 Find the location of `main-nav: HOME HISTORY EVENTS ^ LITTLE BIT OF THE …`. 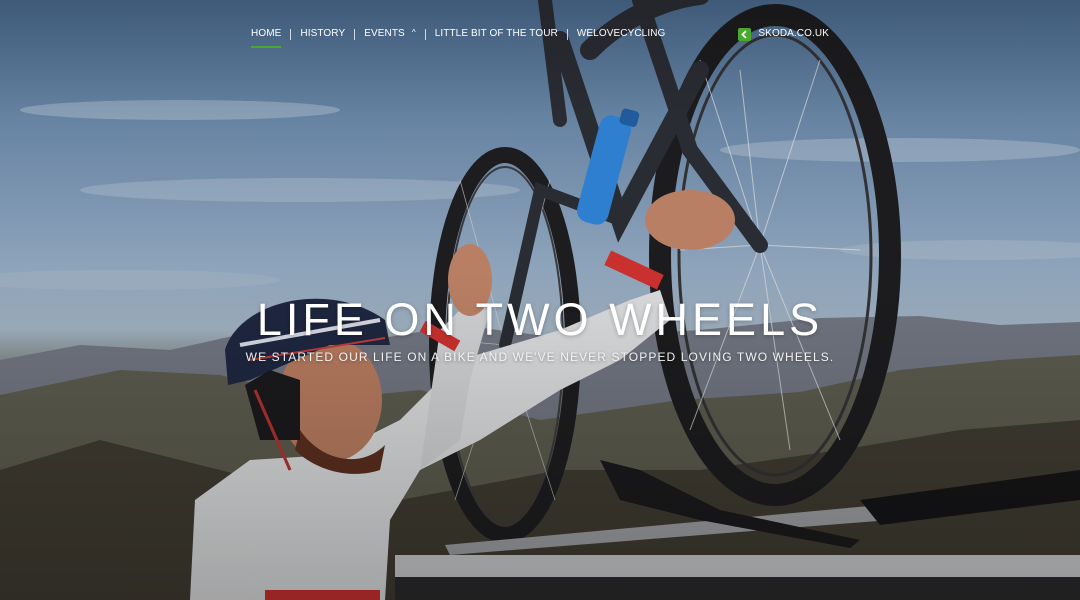

main-nav: HOME HISTORY EVENTS ^ LITTLE BIT OF THE … is located at coordinates (540, 36).